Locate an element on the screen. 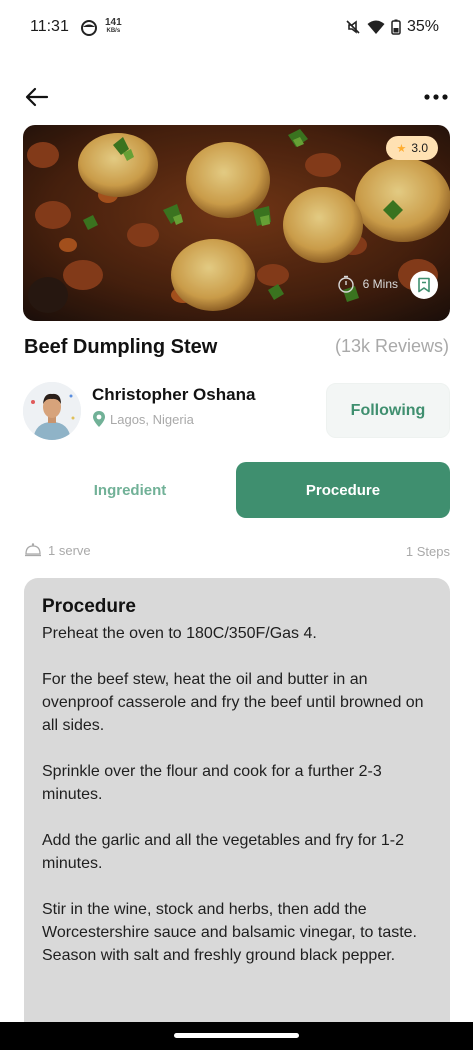 The image size is (473, 1050). reviews-count: (13k Reviews) is located at coordinates (392, 346).